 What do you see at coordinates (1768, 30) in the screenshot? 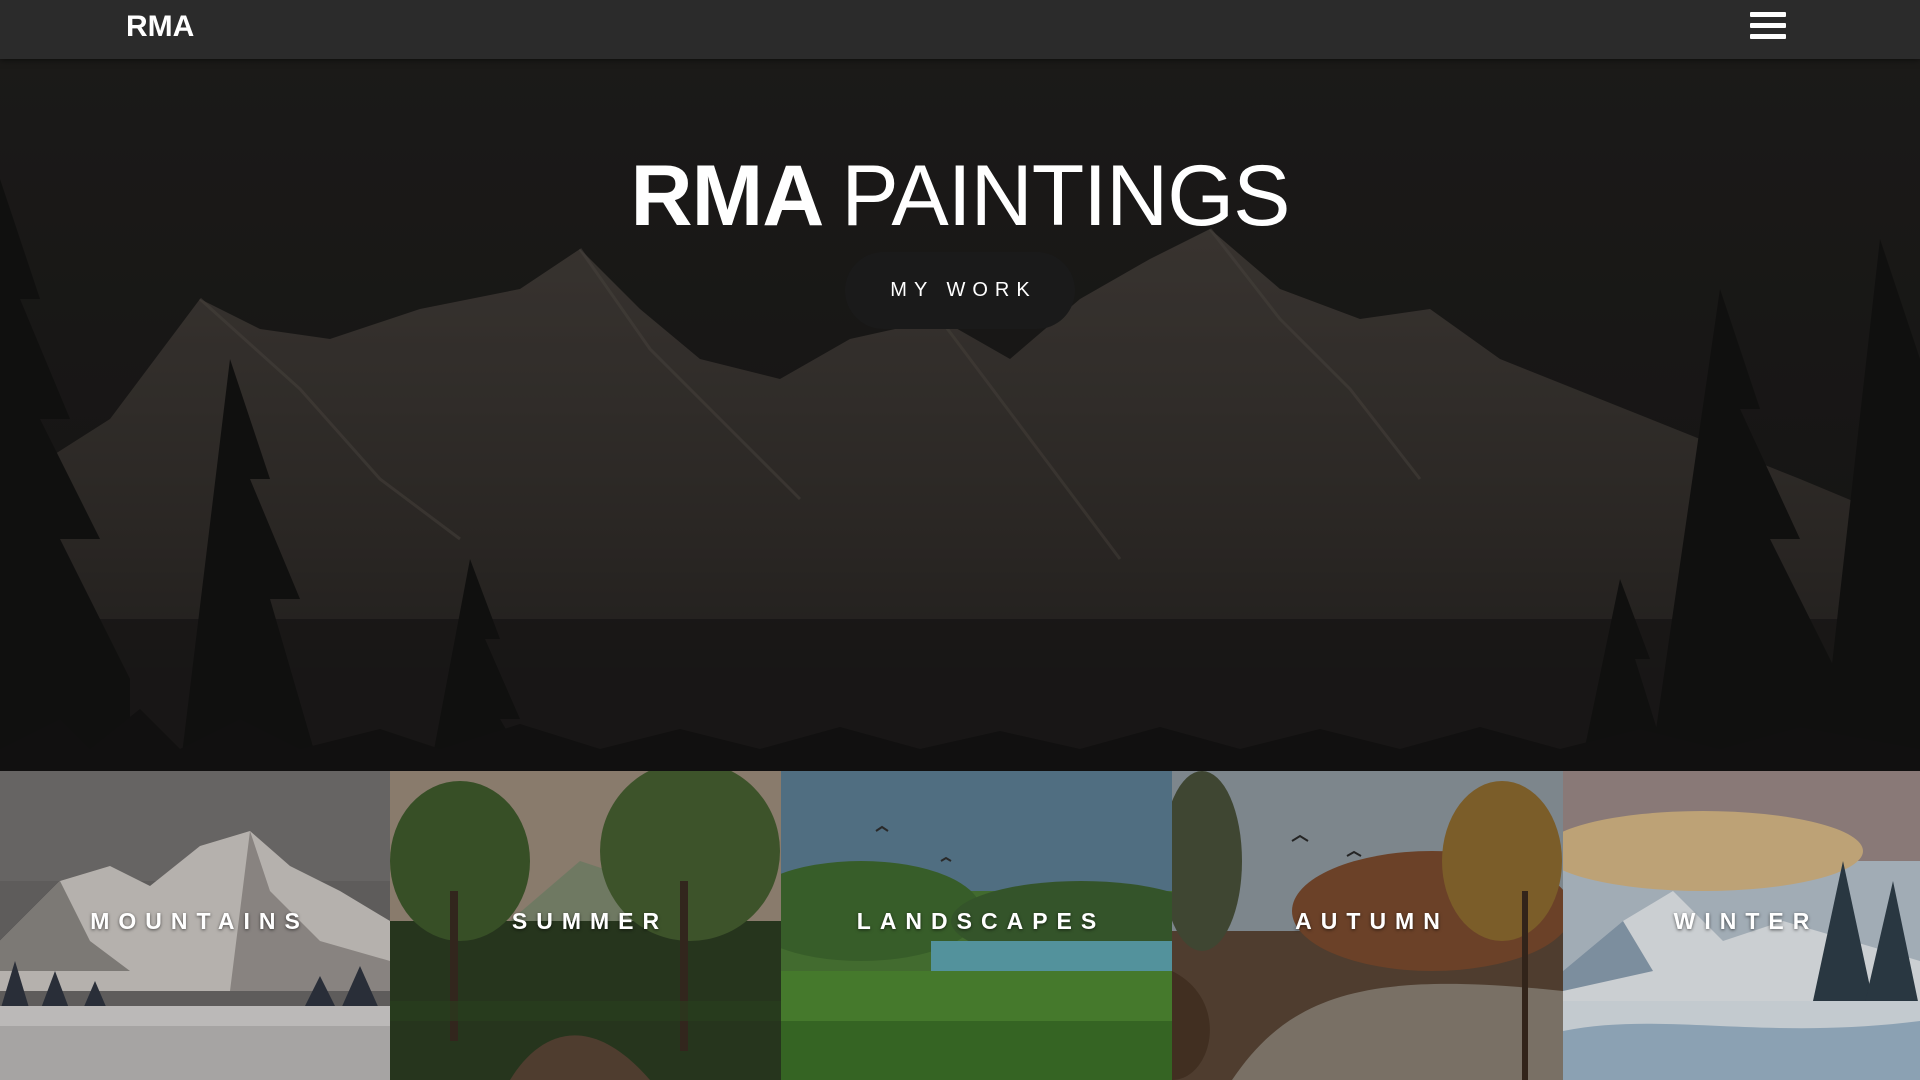
I see `hamburger-menu-icon` at bounding box center [1768, 30].